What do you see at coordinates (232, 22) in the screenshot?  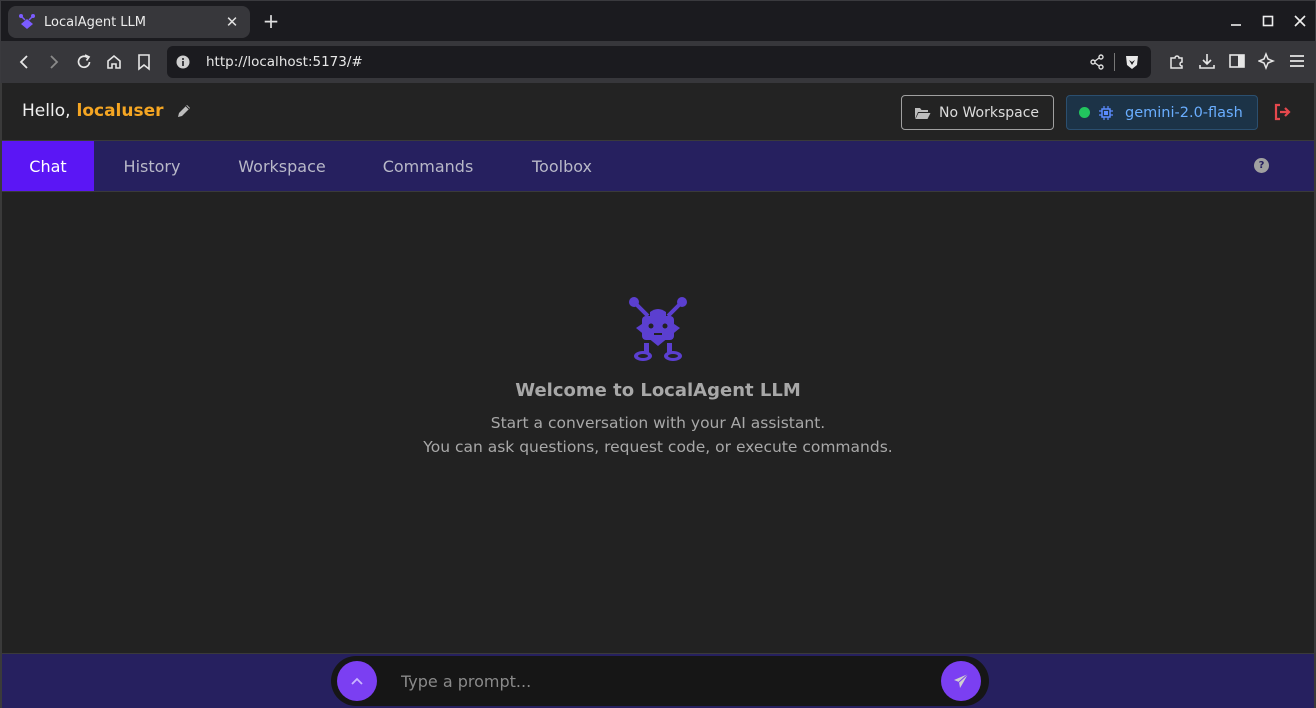 I see `close-tab-icon: ✕` at bounding box center [232, 22].